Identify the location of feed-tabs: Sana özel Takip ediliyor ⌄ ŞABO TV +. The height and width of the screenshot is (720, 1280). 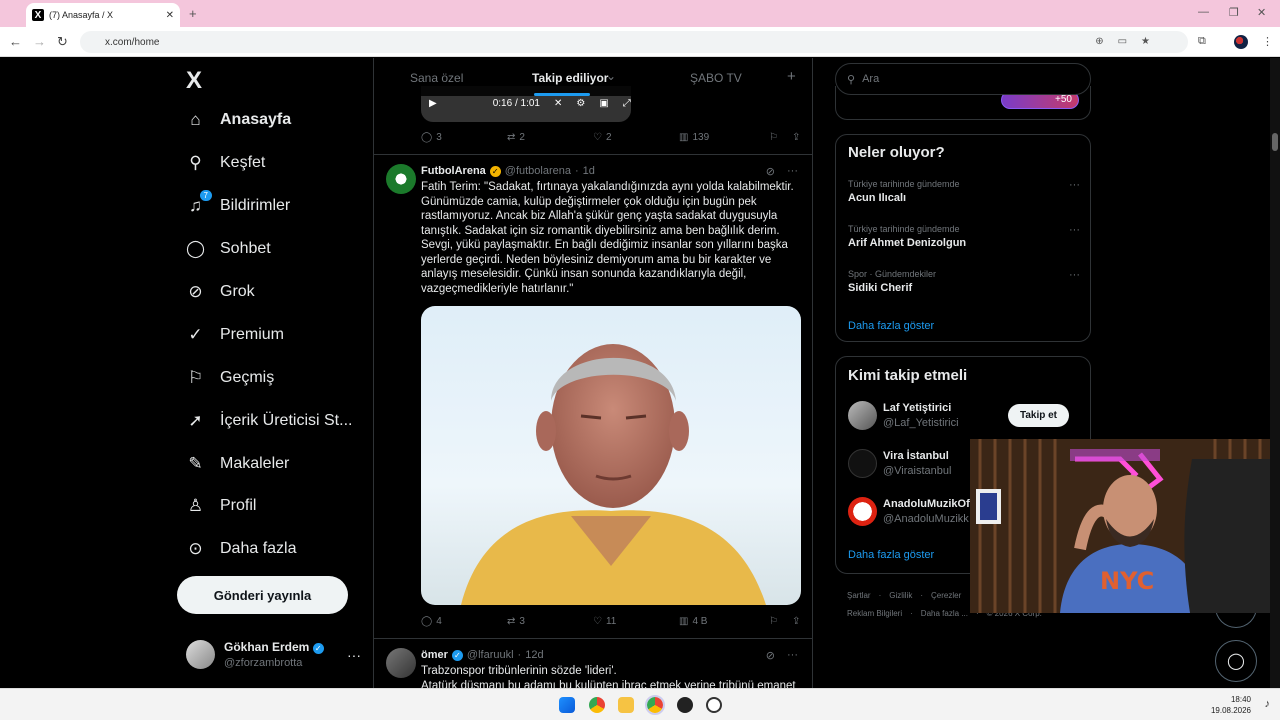
(593, 77).